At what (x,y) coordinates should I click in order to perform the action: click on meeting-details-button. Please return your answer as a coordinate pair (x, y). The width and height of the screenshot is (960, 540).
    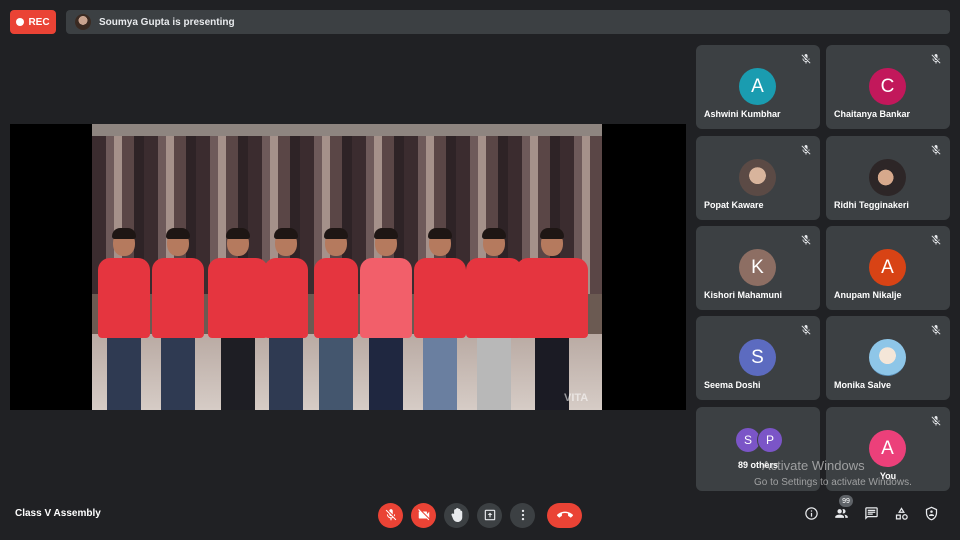
    Looking at the image, I should click on (811, 513).